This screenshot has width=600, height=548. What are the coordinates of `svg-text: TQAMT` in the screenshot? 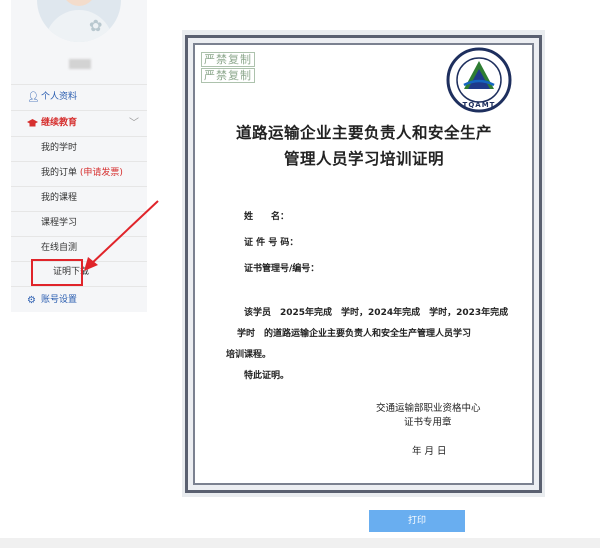 It's located at (479, 105).